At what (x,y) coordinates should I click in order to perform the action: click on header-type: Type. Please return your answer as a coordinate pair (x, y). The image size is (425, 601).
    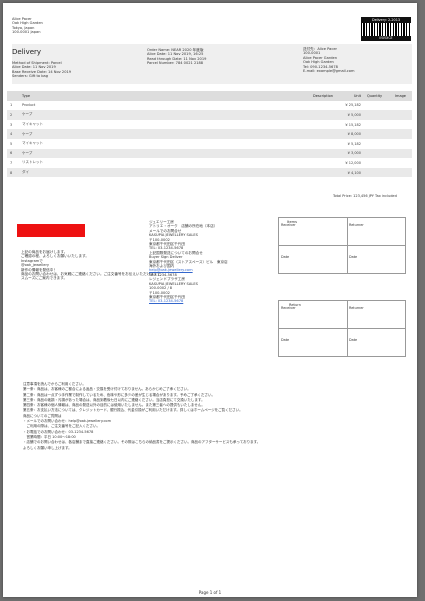
    Looking at the image, I should click on (164, 96).